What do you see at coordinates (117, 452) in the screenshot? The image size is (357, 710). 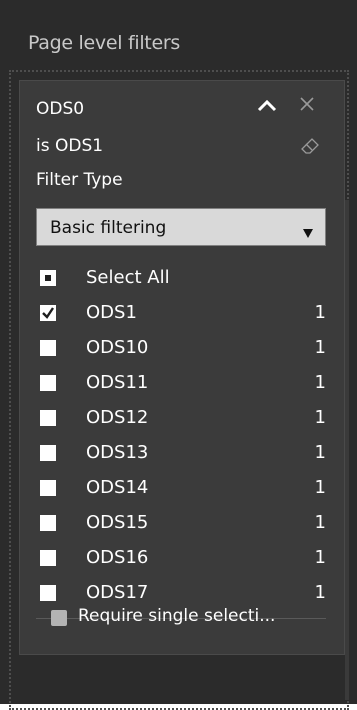 I see `item-label: ODS13` at bounding box center [117, 452].